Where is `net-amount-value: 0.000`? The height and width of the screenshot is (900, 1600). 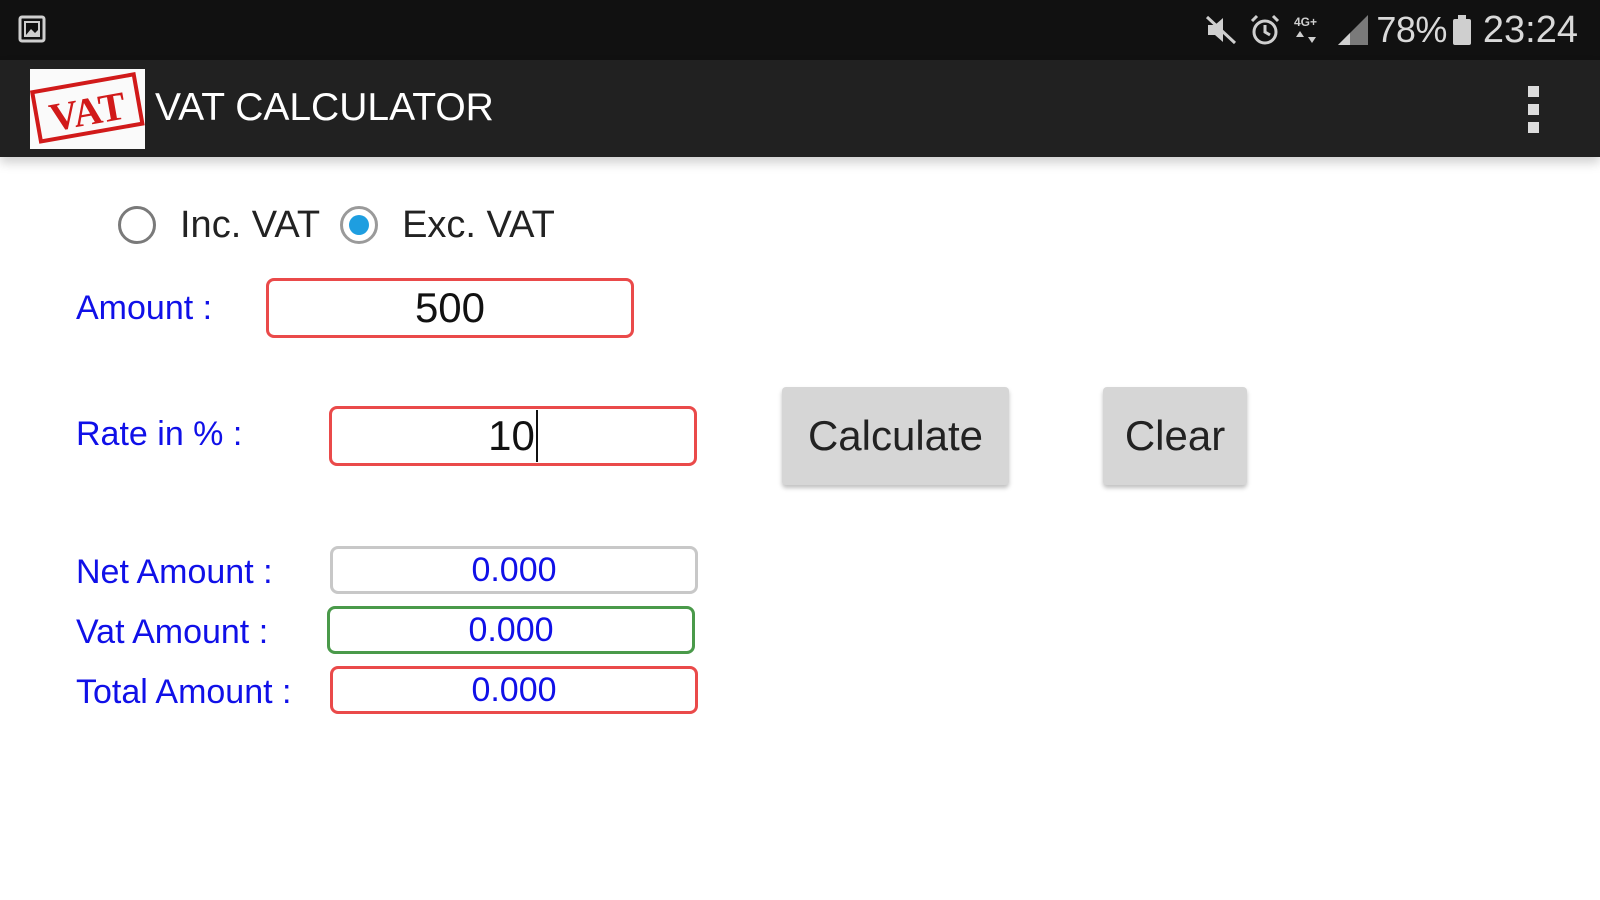 net-amount-value: 0.000 is located at coordinates (514, 569).